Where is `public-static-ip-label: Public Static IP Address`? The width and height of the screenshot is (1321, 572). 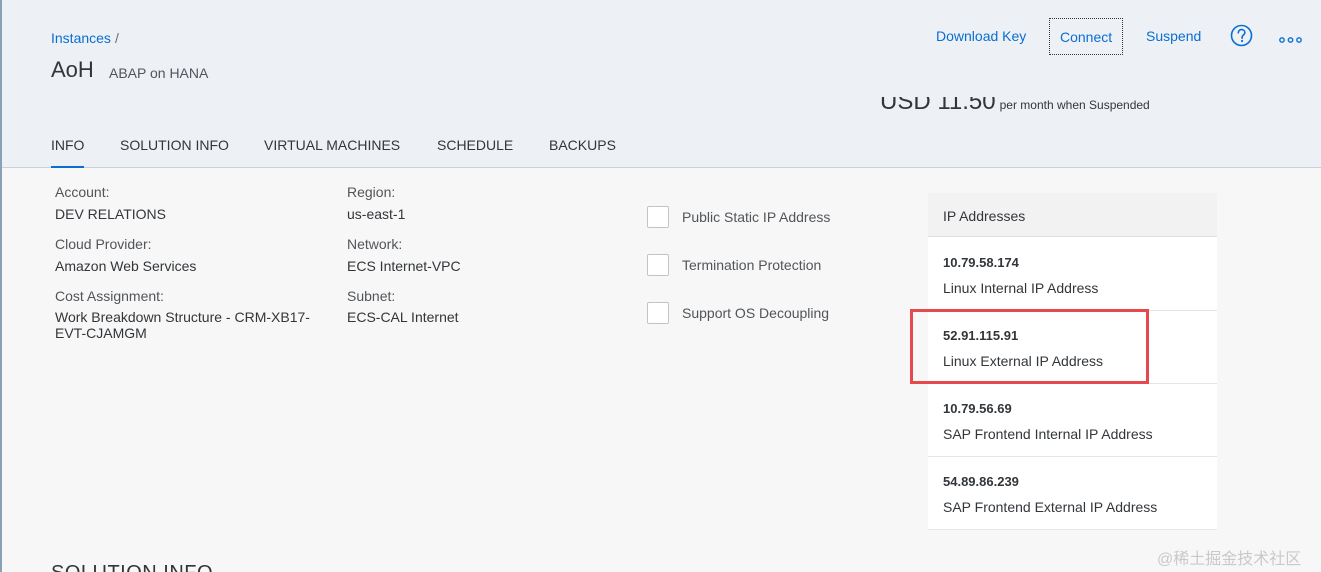 public-static-ip-label: Public Static IP Address is located at coordinates (756, 217).